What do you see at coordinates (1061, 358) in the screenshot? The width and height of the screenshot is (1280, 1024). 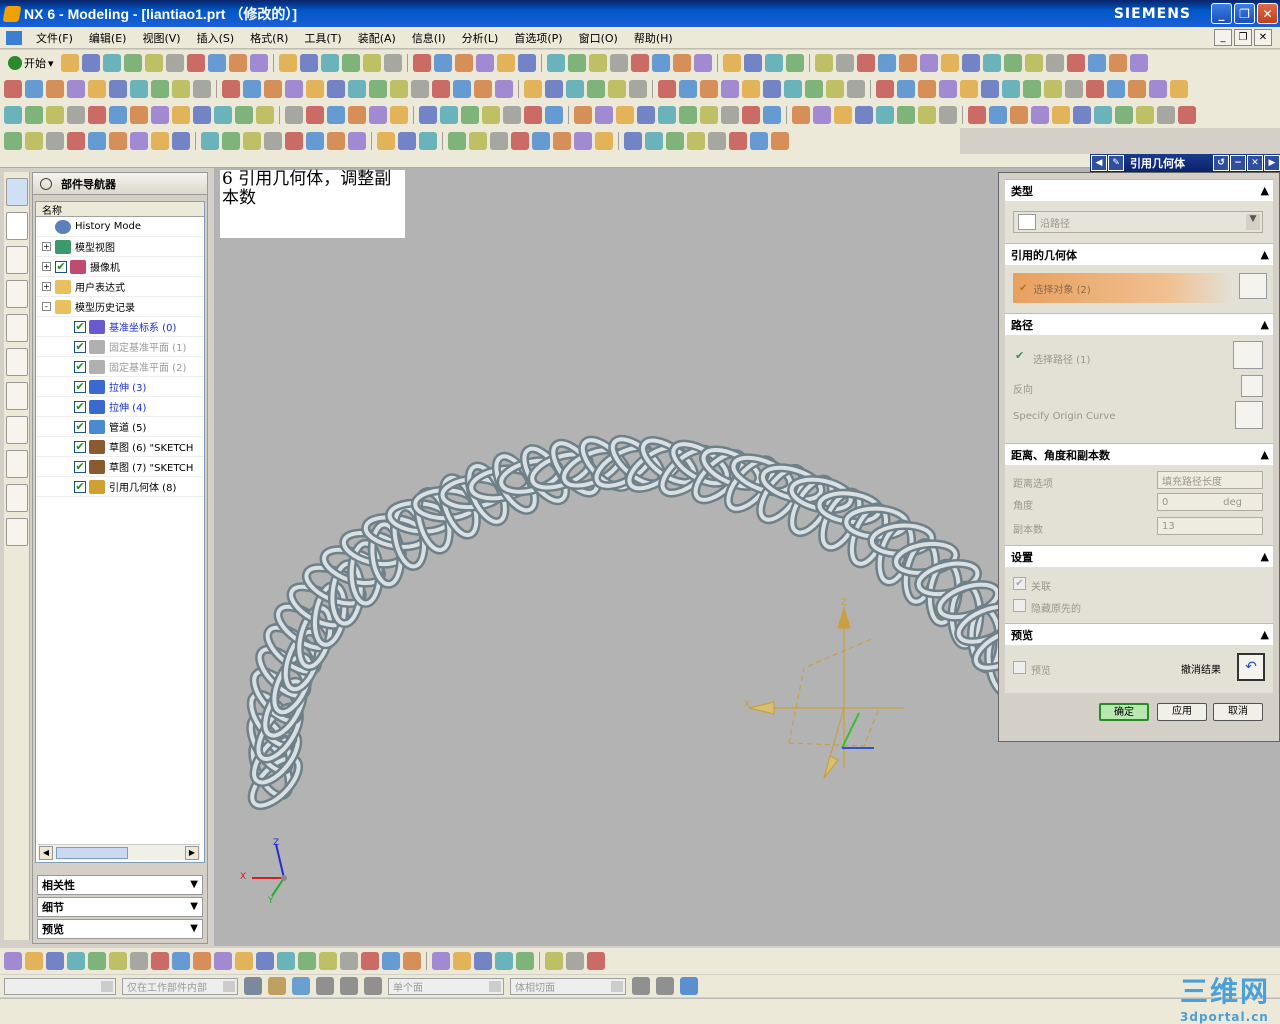 I see `select-path-label: 选择路径 (1)` at bounding box center [1061, 358].